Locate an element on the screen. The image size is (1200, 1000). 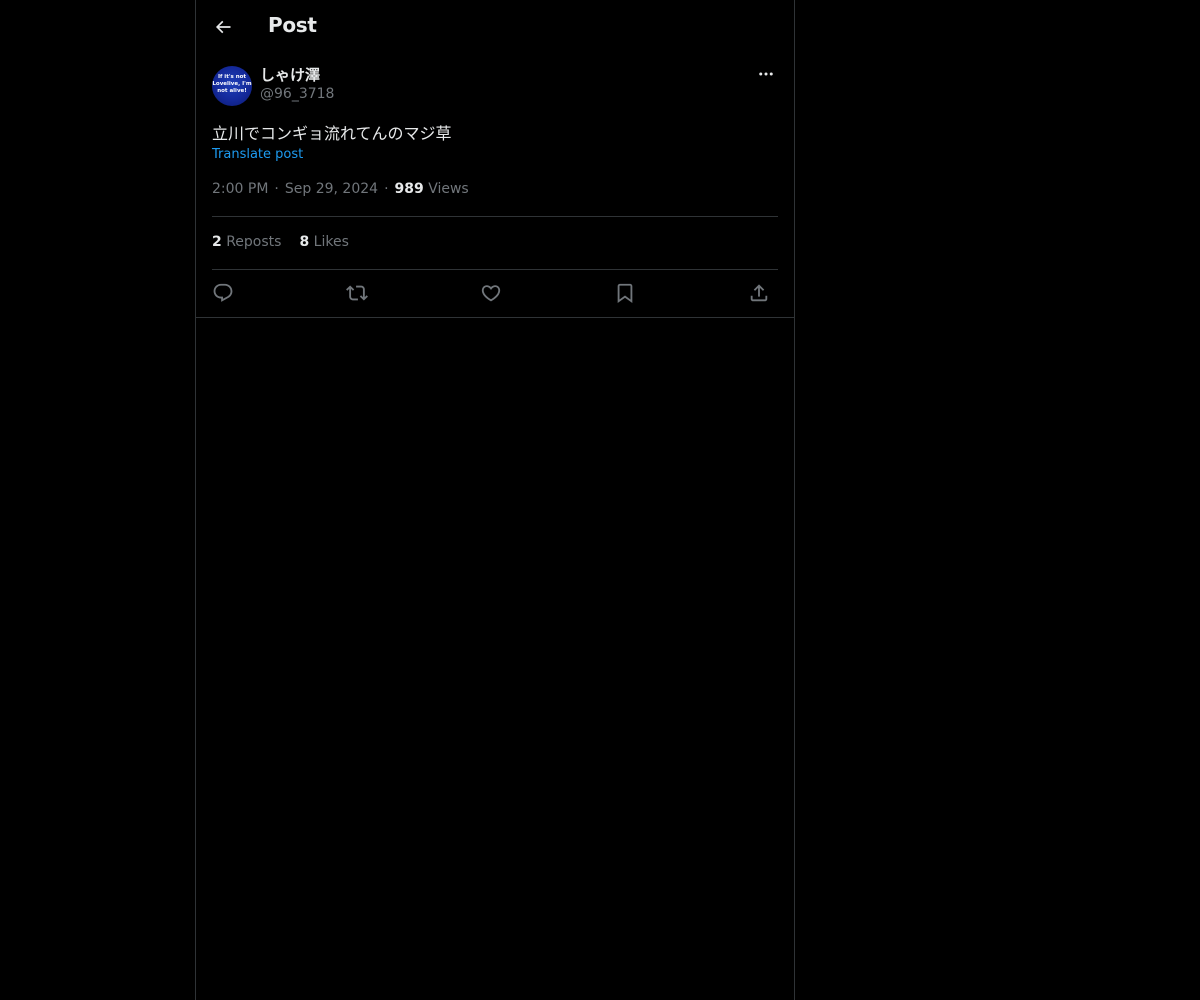
likes-count: 8 is located at coordinates (304, 242).